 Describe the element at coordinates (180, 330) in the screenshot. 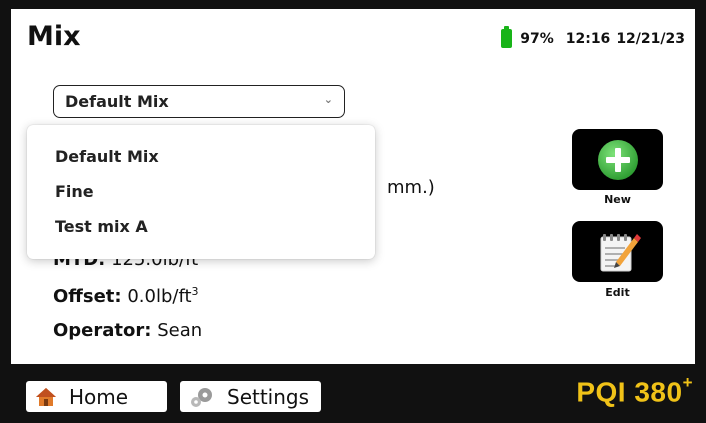

I see `operator-value: Sean` at that location.